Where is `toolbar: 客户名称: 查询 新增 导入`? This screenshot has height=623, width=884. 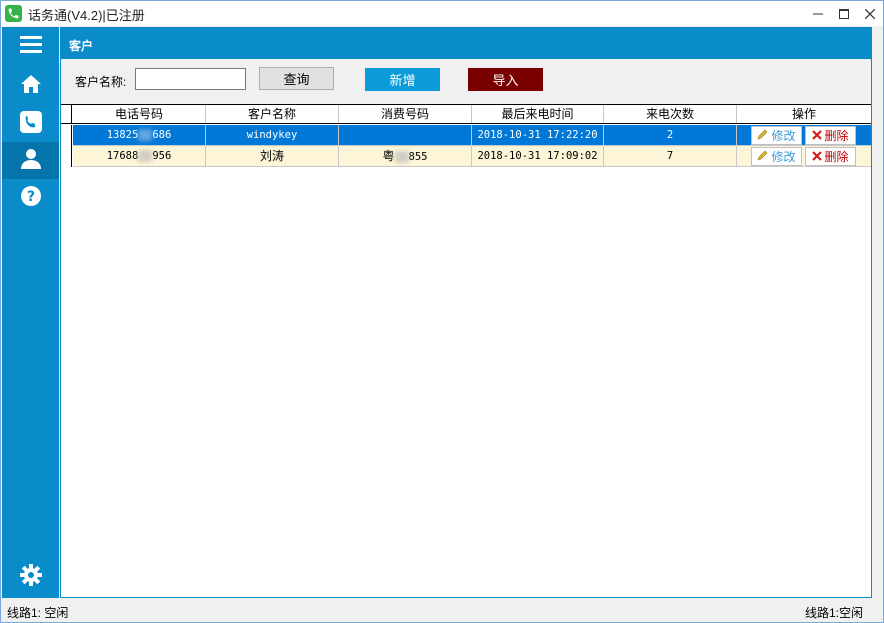 toolbar: 客户名称: 查询 新增 导入 is located at coordinates (466, 81).